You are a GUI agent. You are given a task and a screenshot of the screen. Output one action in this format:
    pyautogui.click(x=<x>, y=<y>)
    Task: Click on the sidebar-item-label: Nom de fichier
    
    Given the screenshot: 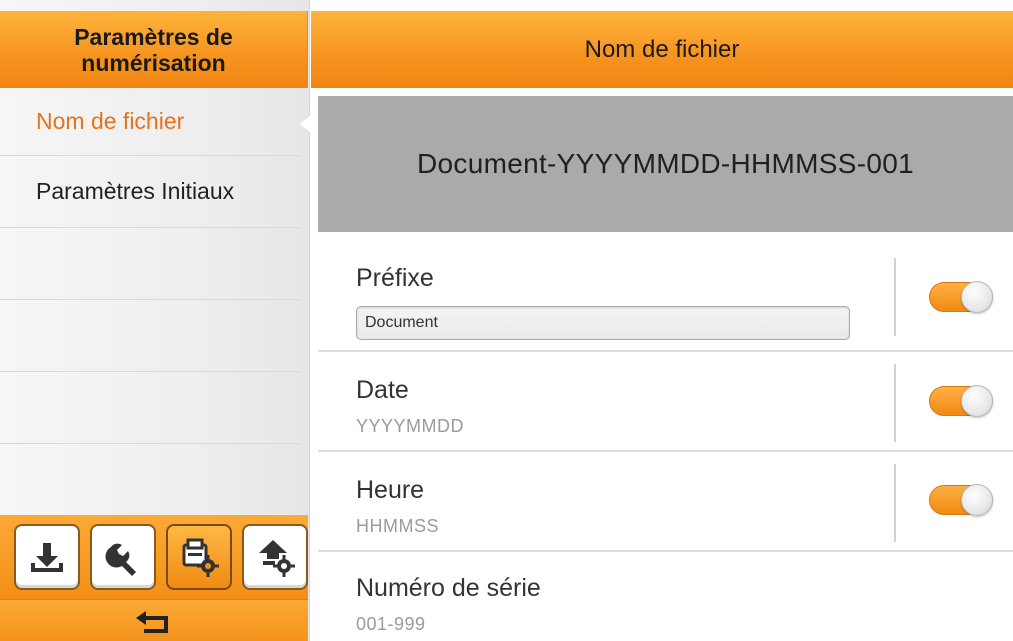 What is the action you would take?
    pyautogui.click(x=110, y=121)
    